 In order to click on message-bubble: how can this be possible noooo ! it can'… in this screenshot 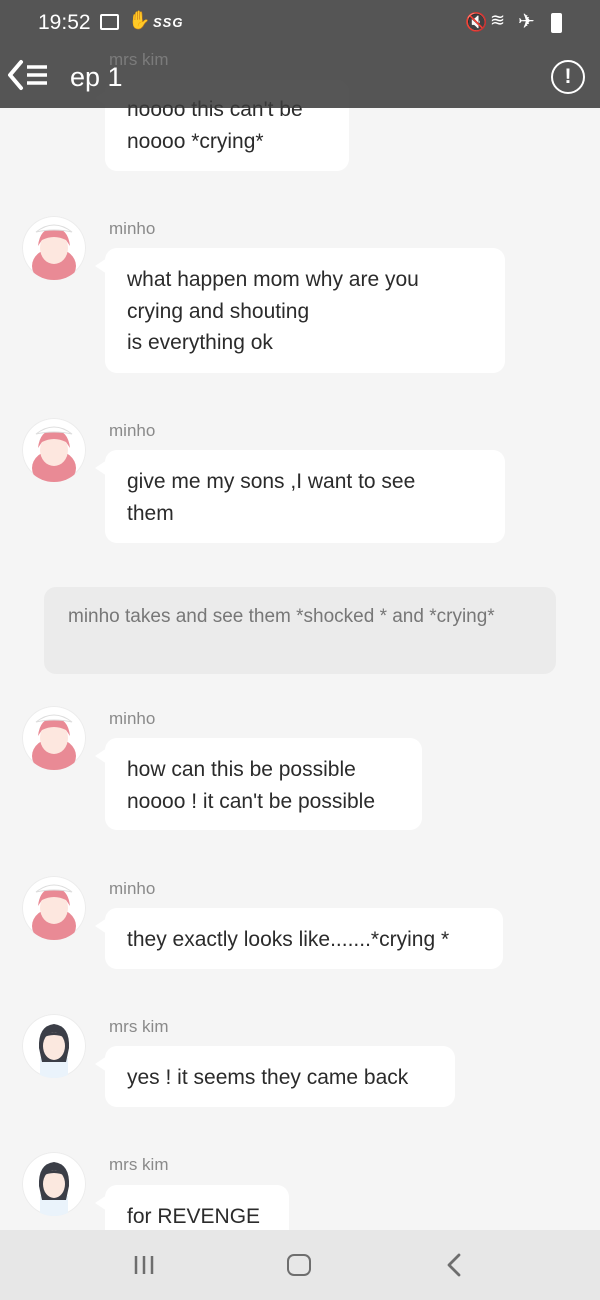, I will do `click(258, 784)`.